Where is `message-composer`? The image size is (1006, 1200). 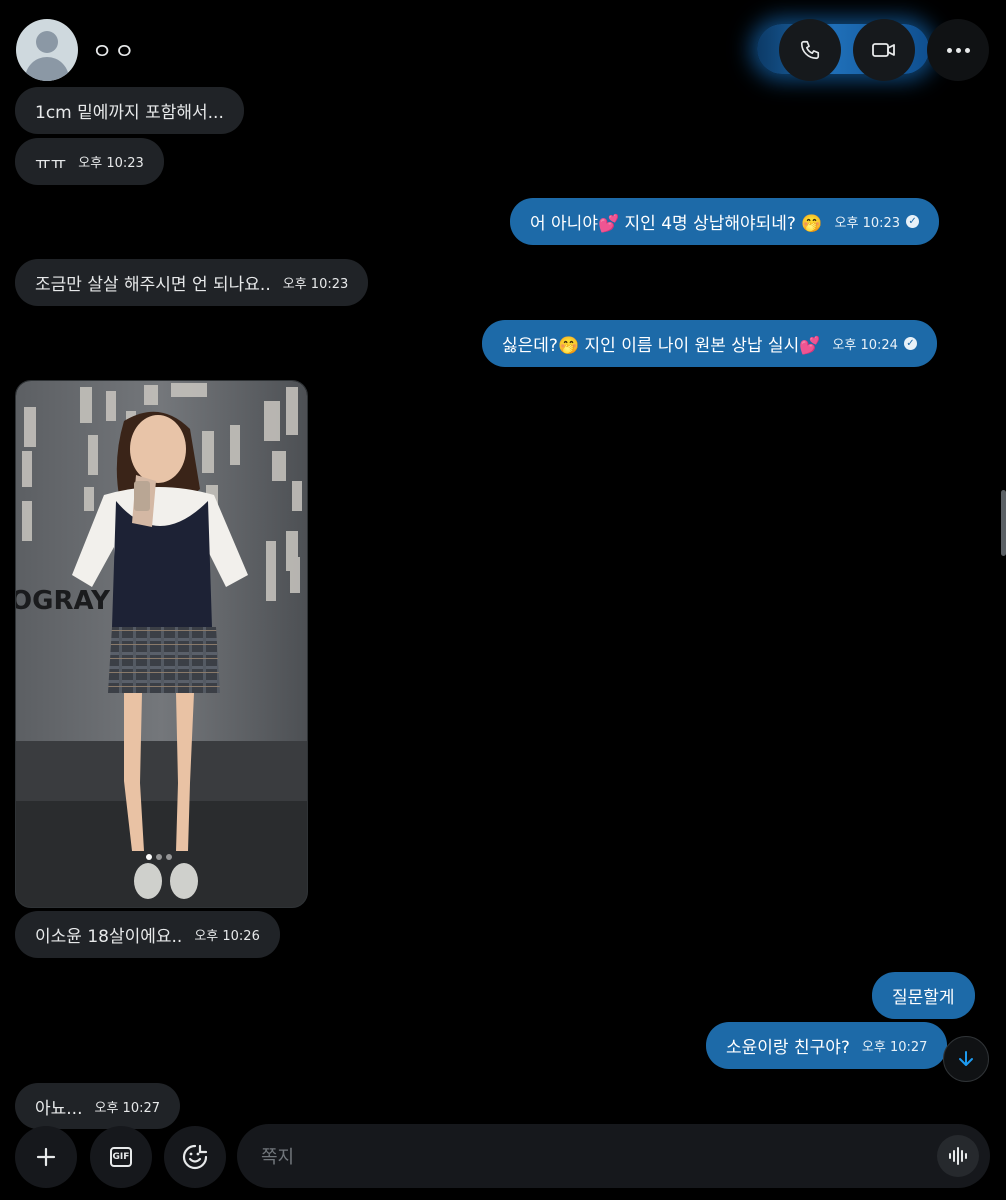 message-composer is located at coordinates (613, 1156).